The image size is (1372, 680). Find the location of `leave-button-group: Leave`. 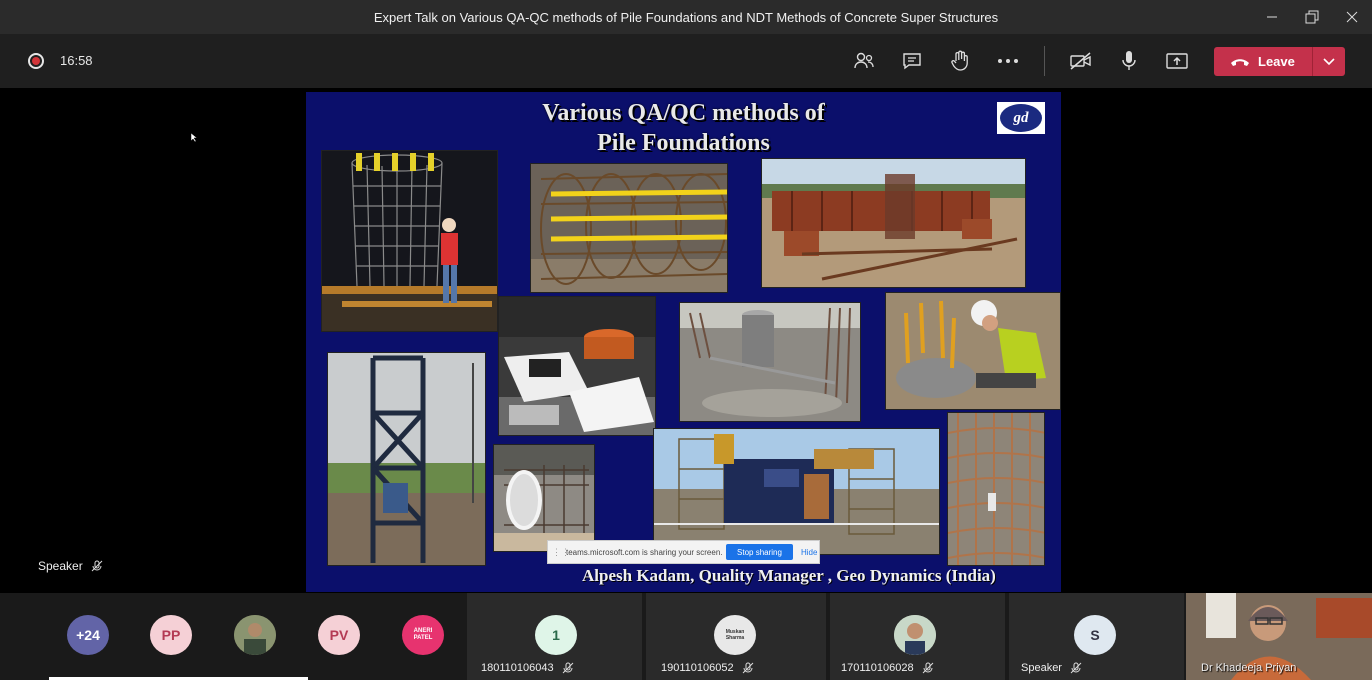

leave-button-group: Leave is located at coordinates (1279, 61).